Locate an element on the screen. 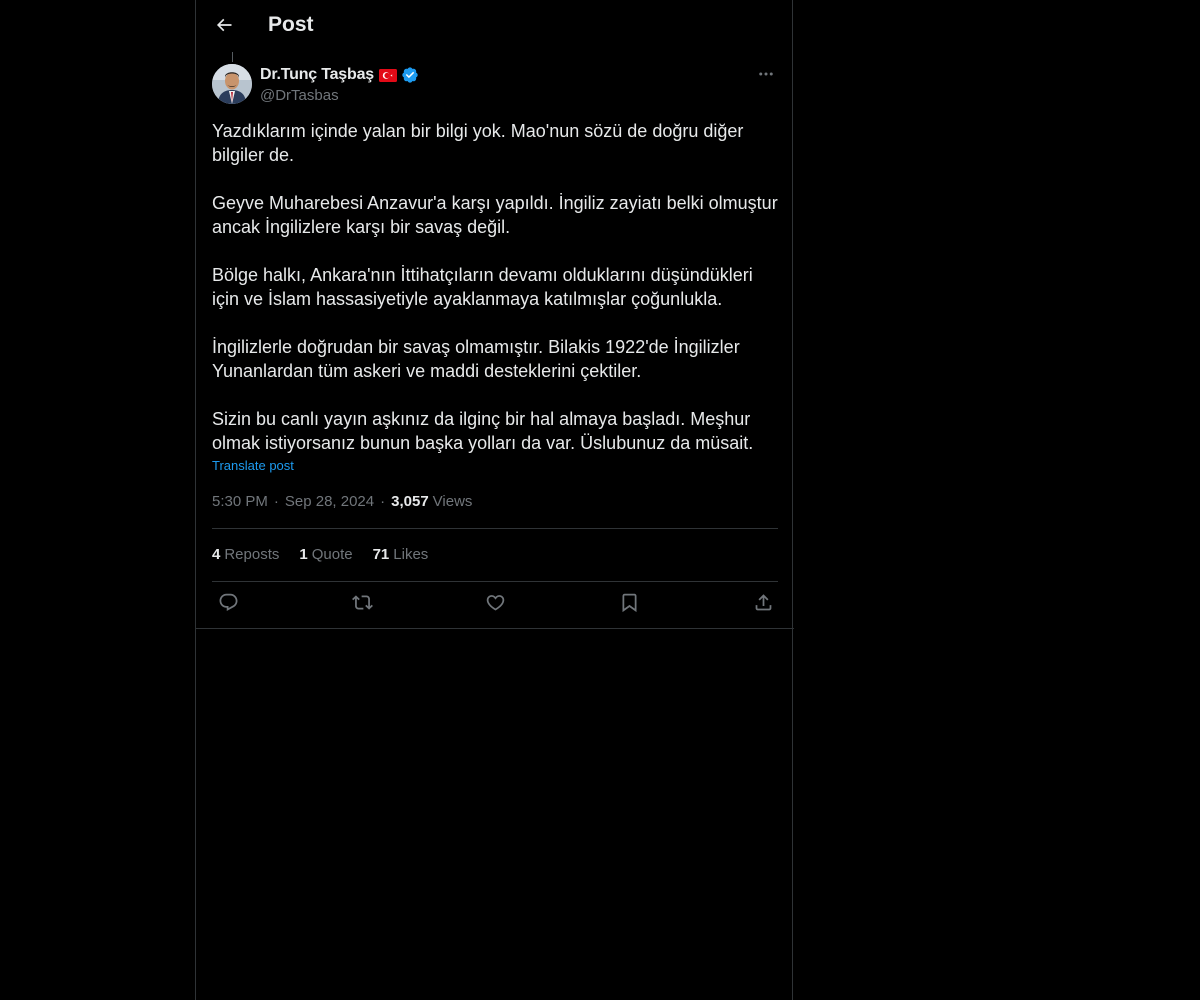 The image size is (1200, 1000). views-label: Views is located at coordinates (452, 501).